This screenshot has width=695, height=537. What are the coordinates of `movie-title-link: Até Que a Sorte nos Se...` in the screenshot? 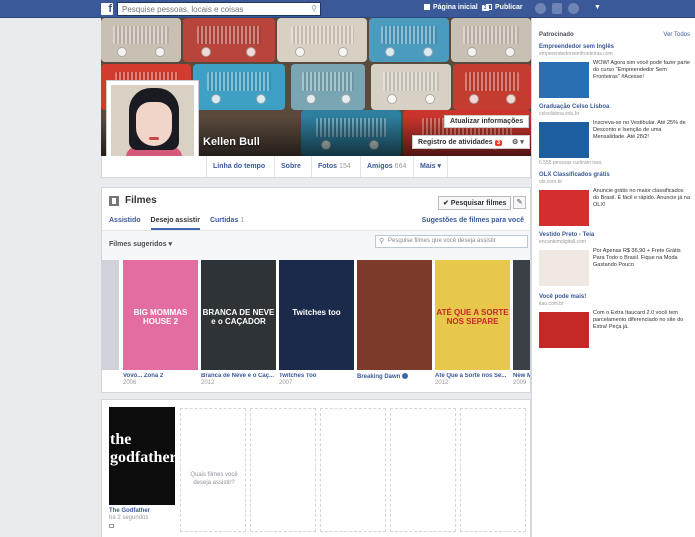 It's located at (472, 376).